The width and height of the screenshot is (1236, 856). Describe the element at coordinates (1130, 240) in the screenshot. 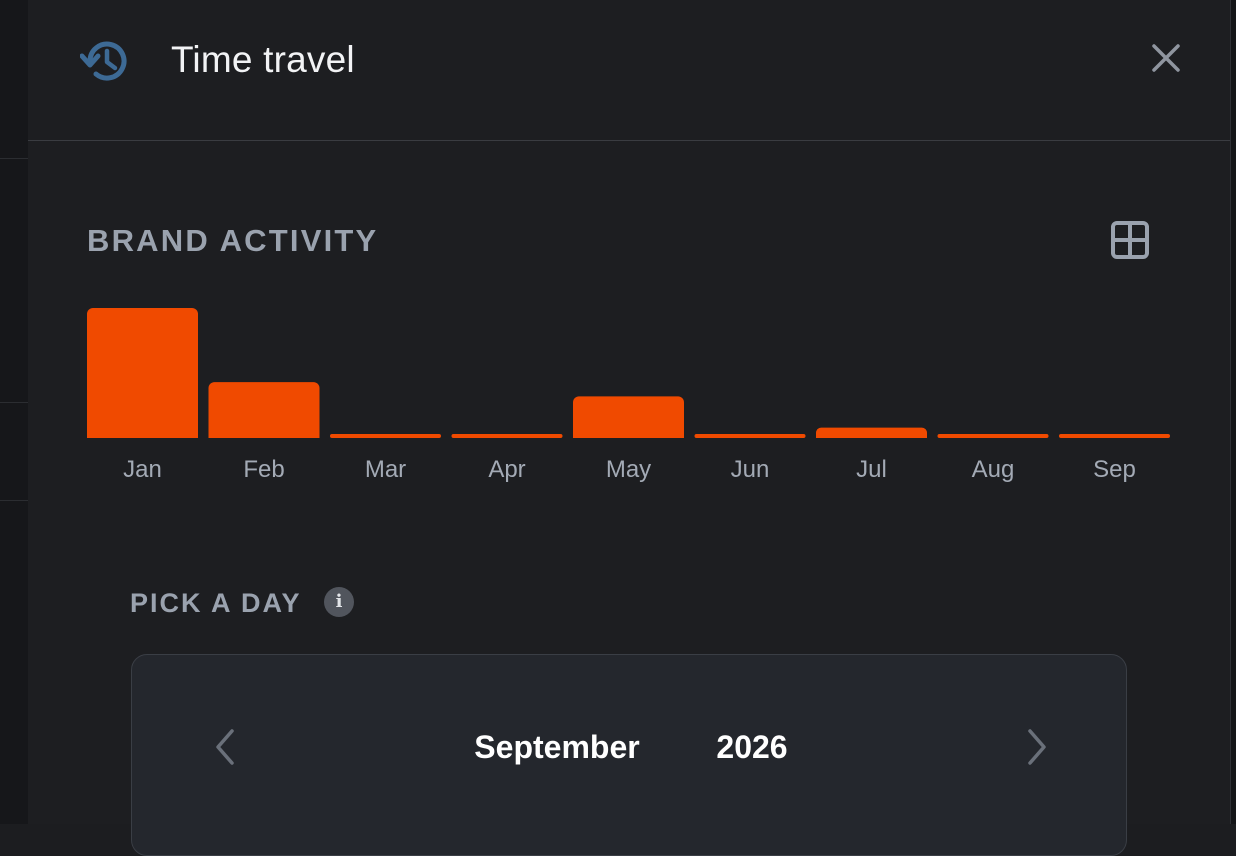

I see `table-view-icon` at that location.